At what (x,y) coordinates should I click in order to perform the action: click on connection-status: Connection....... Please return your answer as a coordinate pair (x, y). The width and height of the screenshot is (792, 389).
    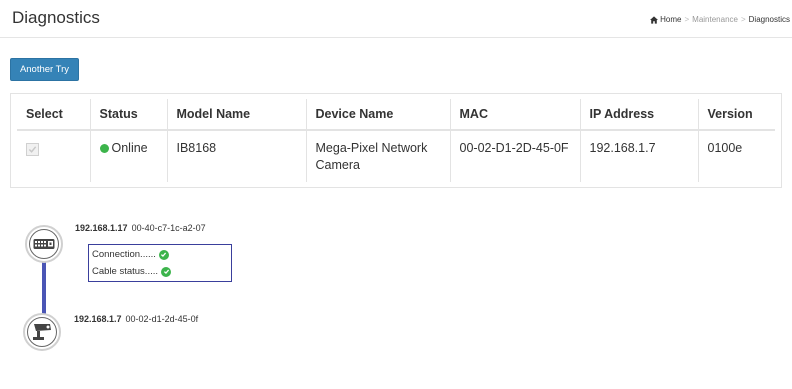
    Looking at the image, I should click on (130, 254).